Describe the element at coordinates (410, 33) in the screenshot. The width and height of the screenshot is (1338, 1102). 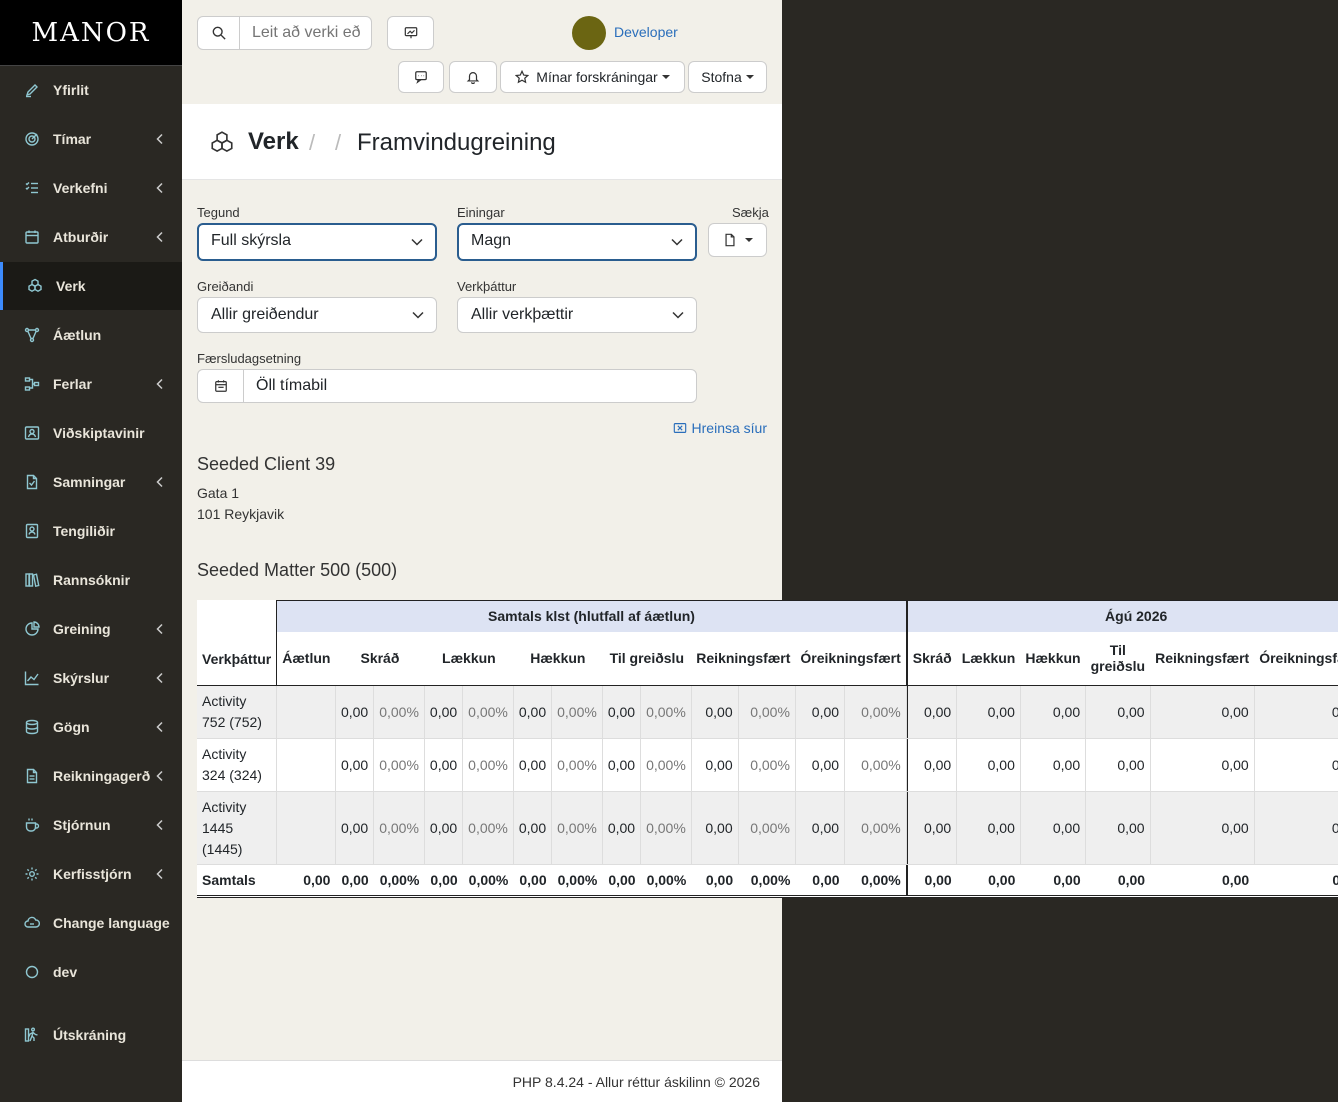
I see `presentation-button` at that location.